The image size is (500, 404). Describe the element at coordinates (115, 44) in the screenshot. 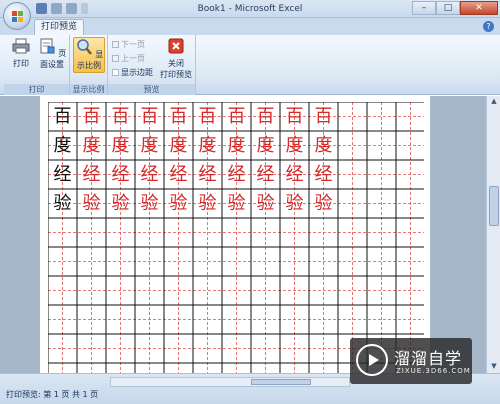

I see `next-page-icon` at that location.